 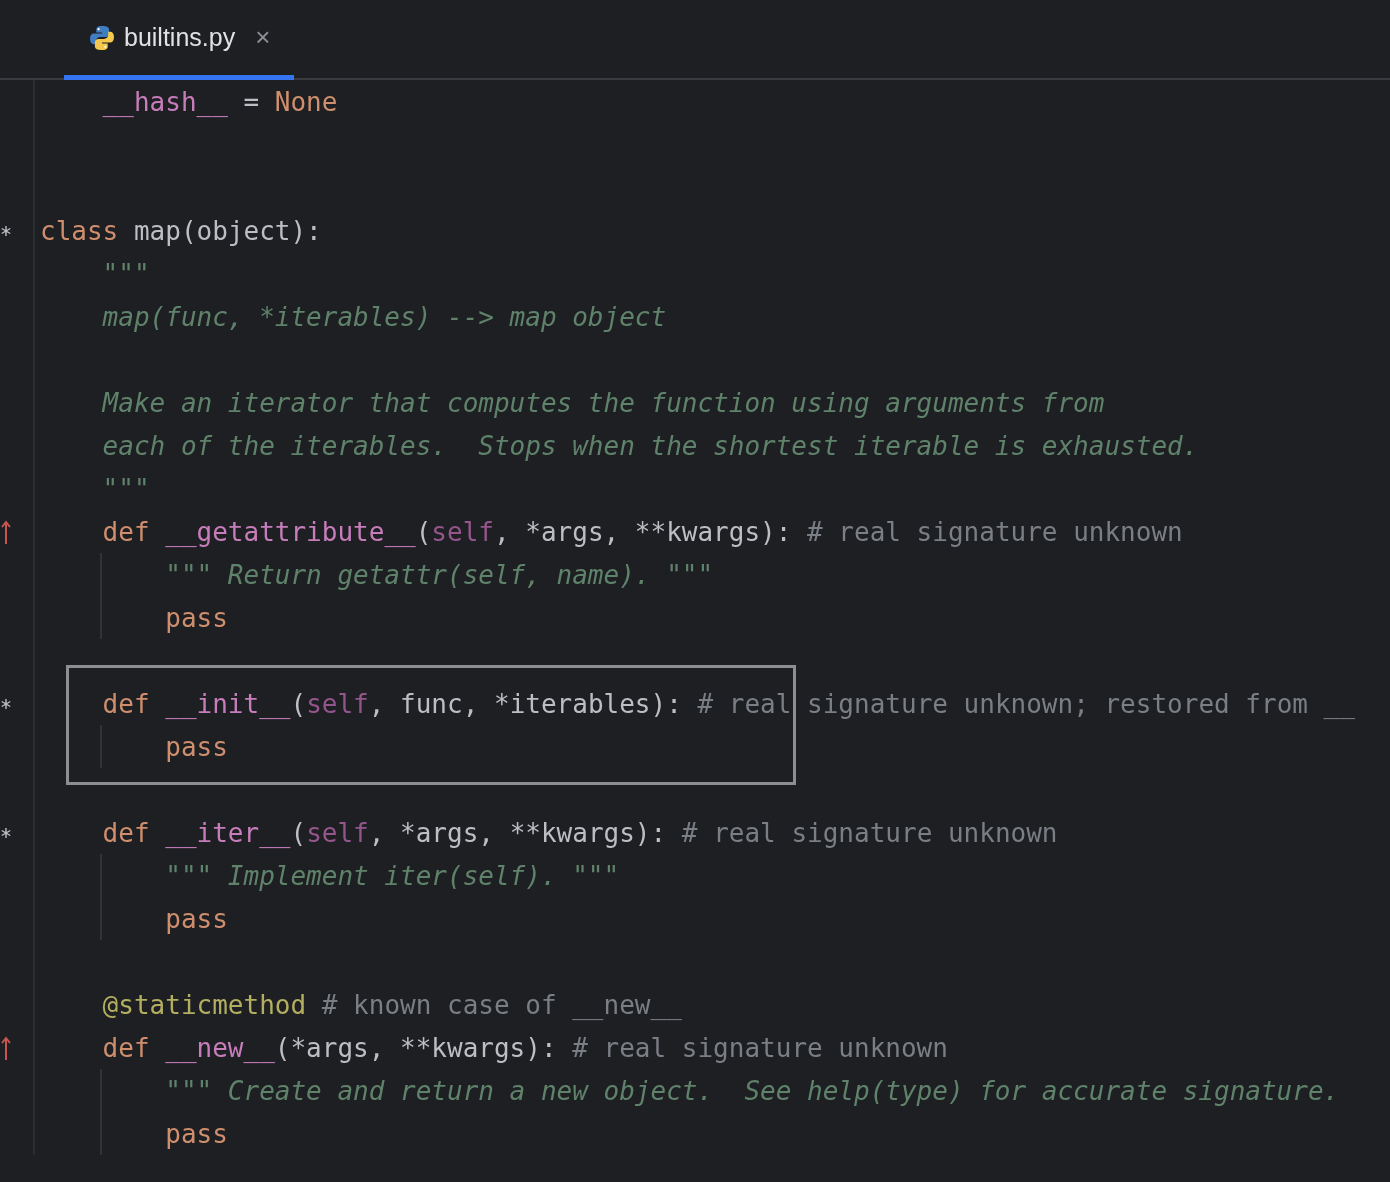 I want to click on close-icon: ×, so click(x=263, y=37).